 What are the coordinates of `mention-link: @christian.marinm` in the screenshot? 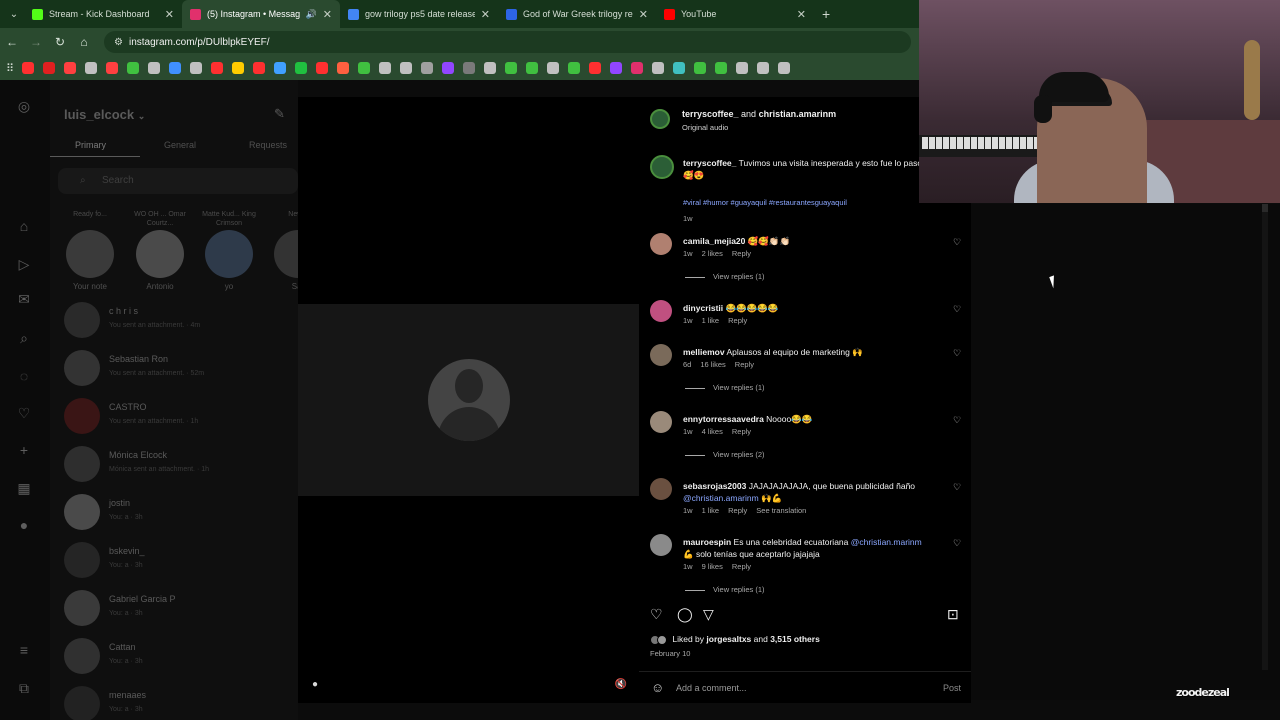 It's located at (886, 542).